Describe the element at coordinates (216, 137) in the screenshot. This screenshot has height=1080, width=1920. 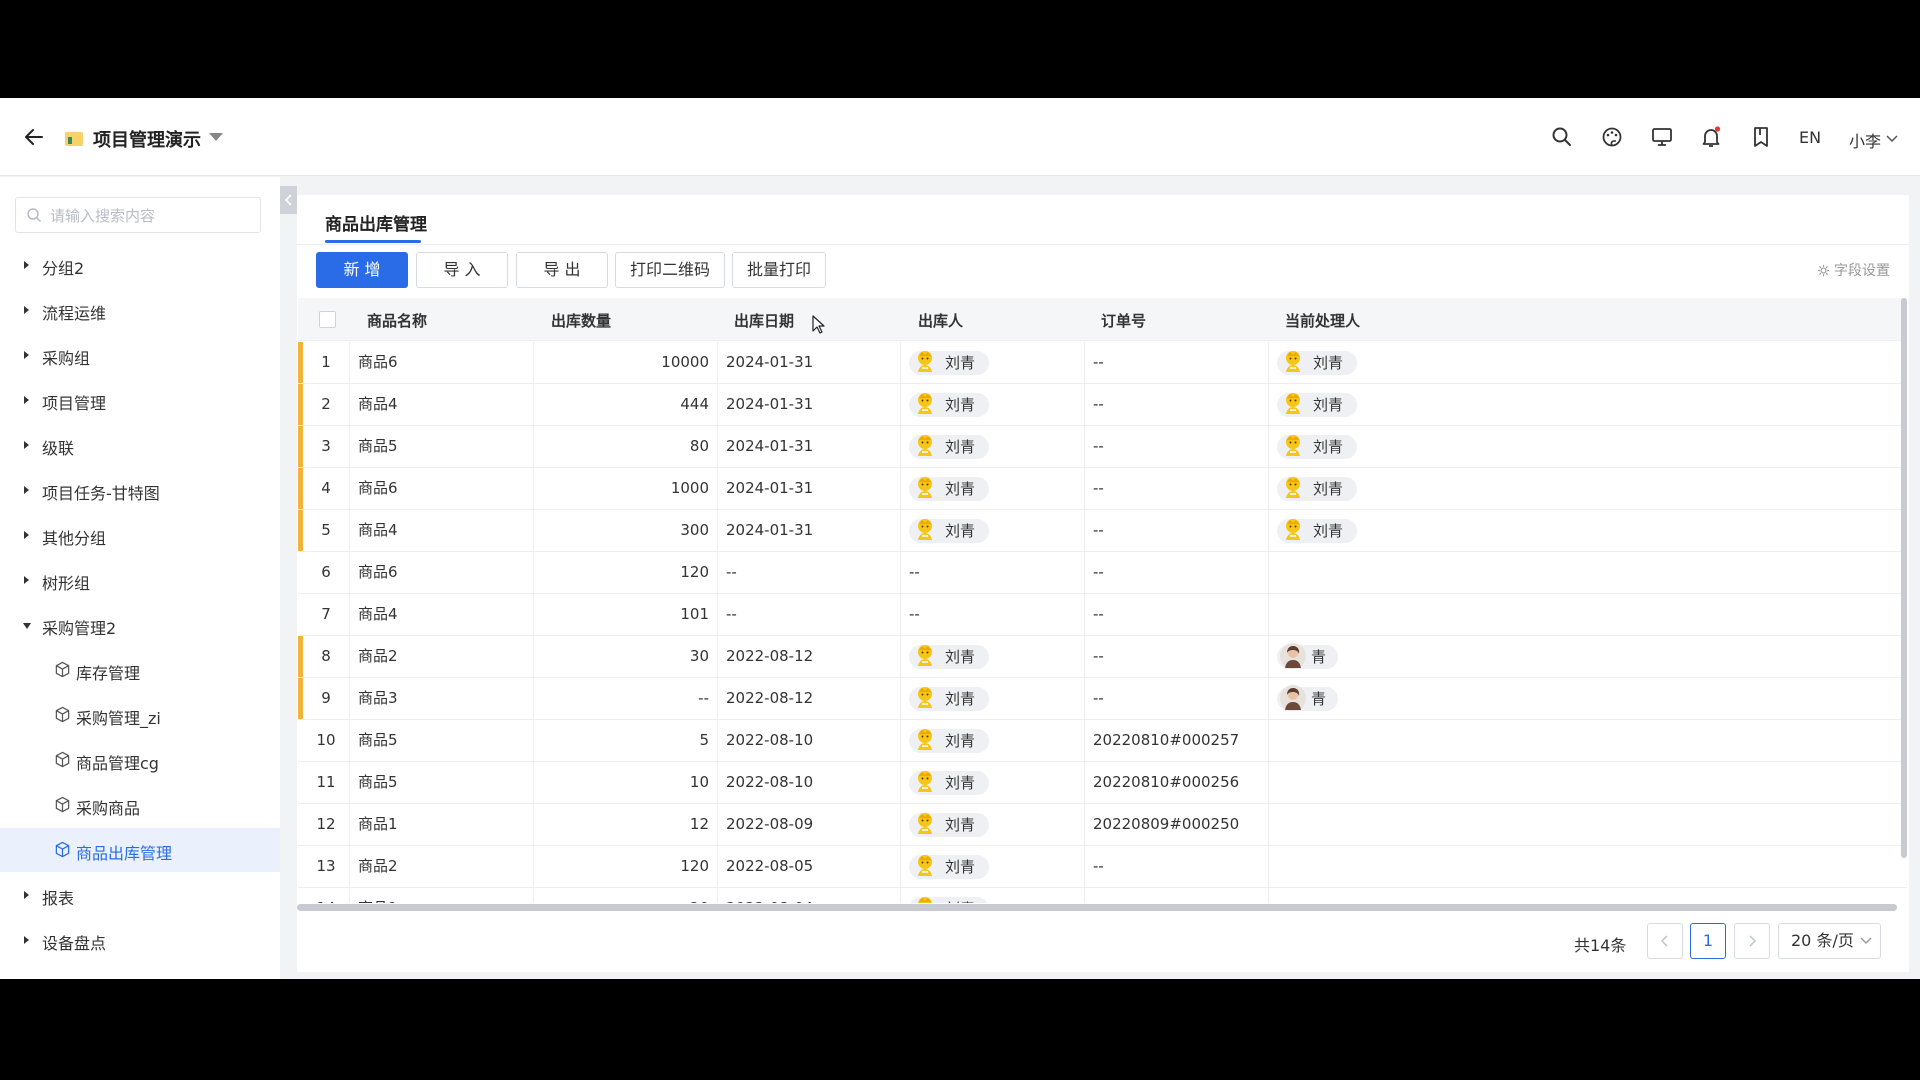
I see `app-switch-caret-icon` at that location.